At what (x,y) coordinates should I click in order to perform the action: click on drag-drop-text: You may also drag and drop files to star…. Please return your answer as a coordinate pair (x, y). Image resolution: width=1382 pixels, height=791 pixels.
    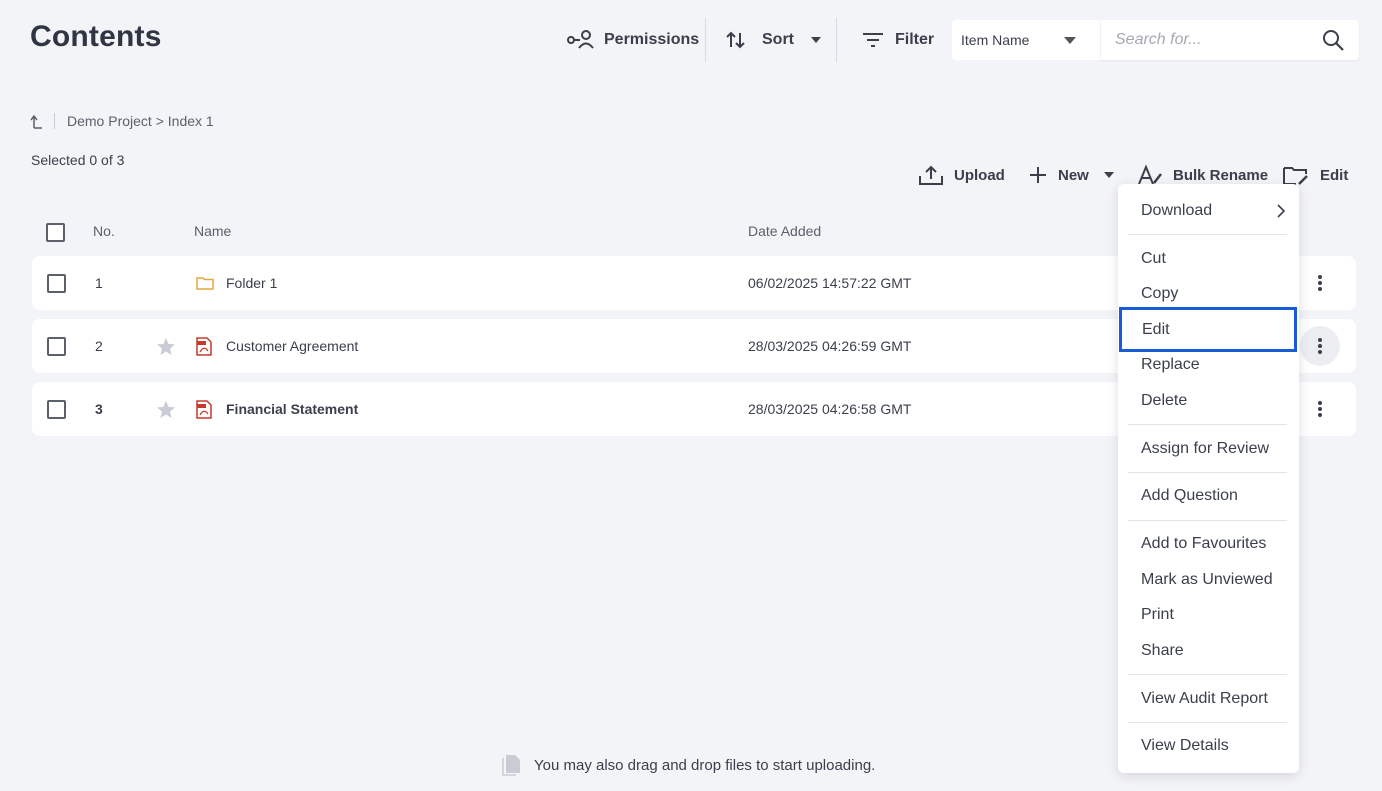
    Looking at the image, I should click on (705, 765).